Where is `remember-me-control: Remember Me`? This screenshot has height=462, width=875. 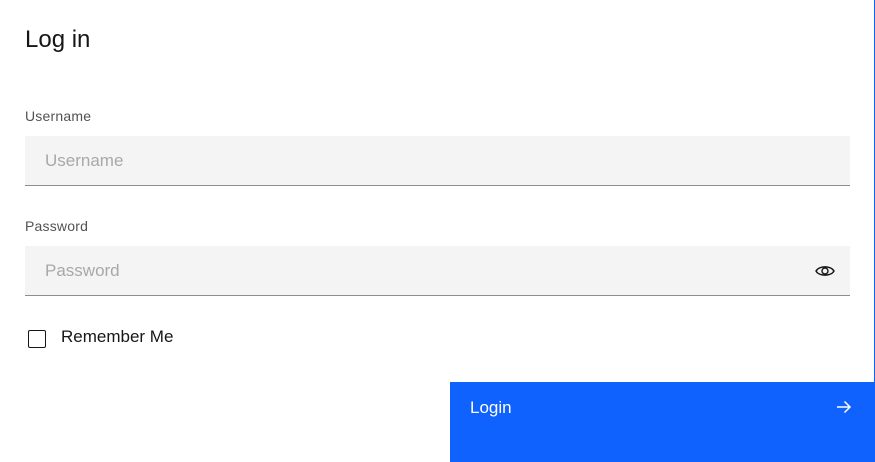
remember-me-control: Remember Me is located at coordinates (100, 337).